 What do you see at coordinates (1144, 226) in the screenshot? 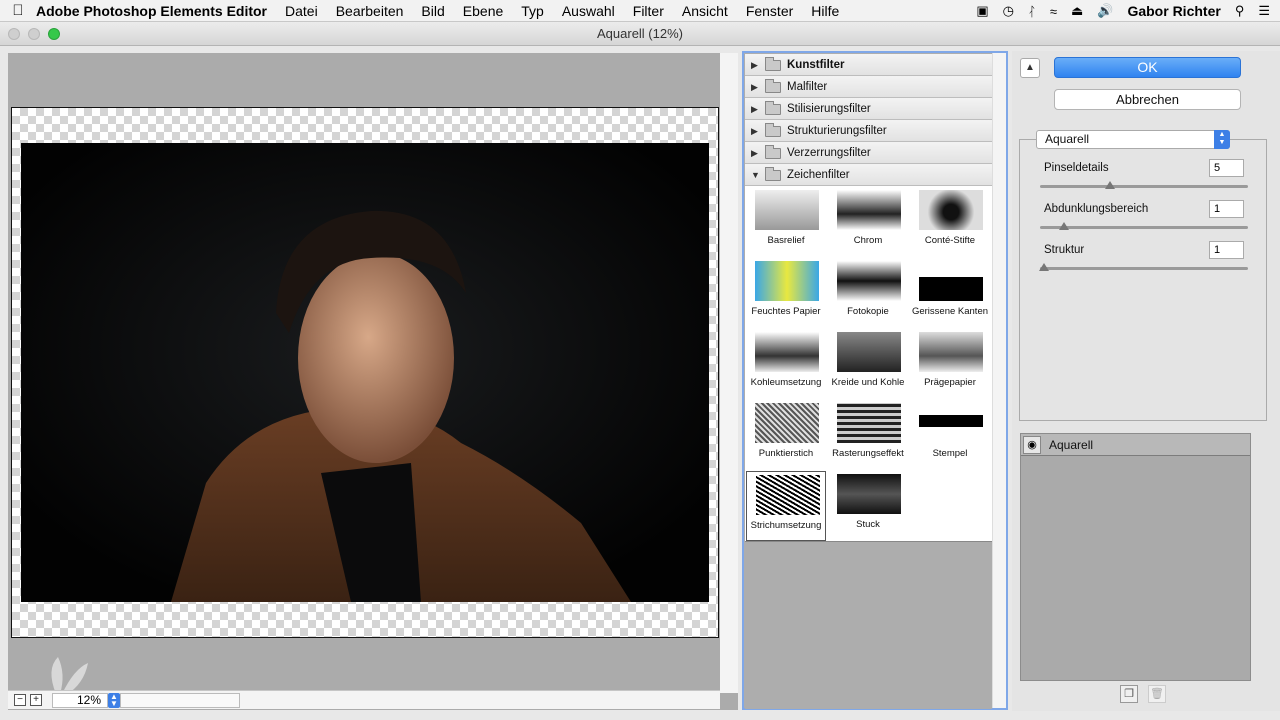
I see `abdunklungsbereich-slider` at bounding box center [1144, 226].